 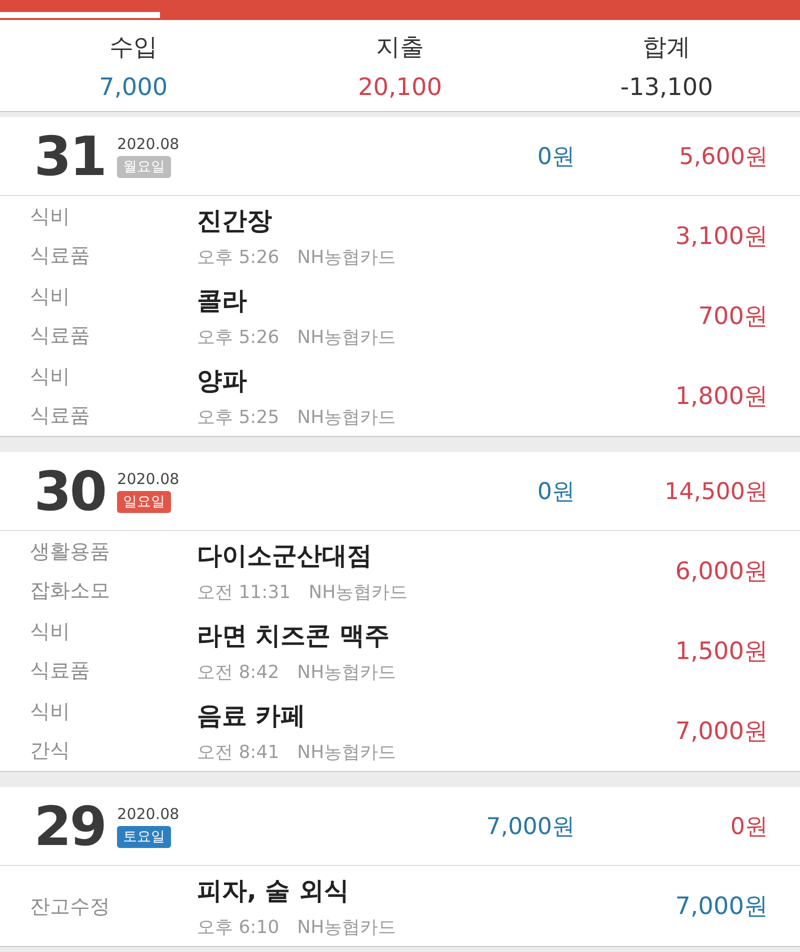 What do you see at coordinates (70, 590) in the screenshot?
I see `subcategory-label: 잡화소모` at bounding box center [70, 590].